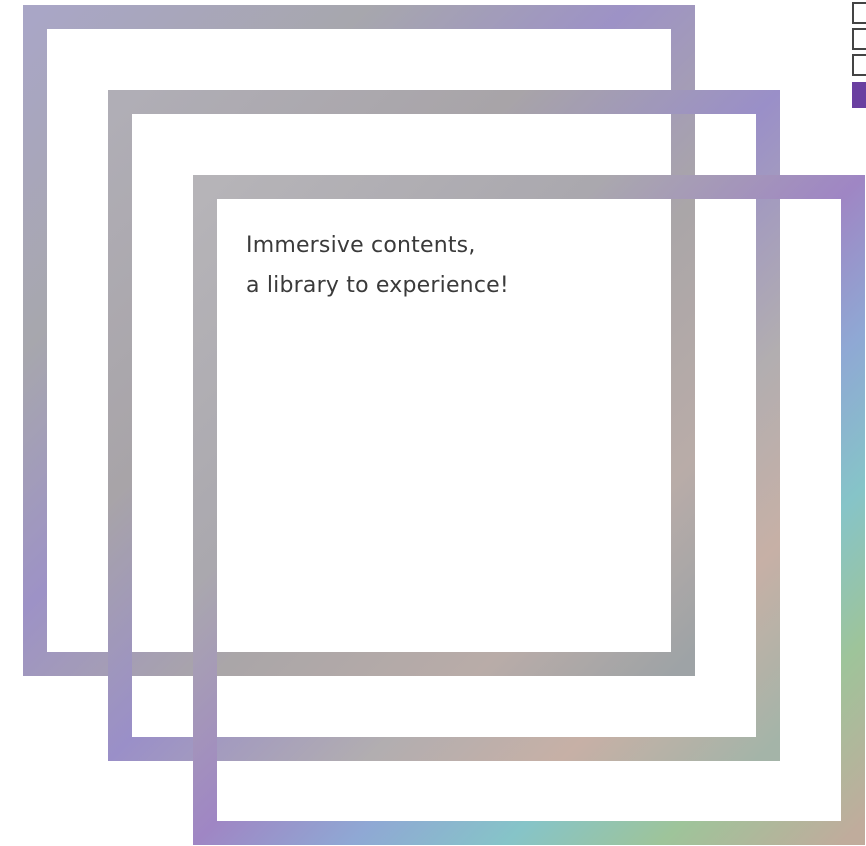 This screenshot has width=866, height=846. Describe the element at coordinates (361, 245) in the screenshot. I see `headline-line-1: Immersive contents,` at that location.